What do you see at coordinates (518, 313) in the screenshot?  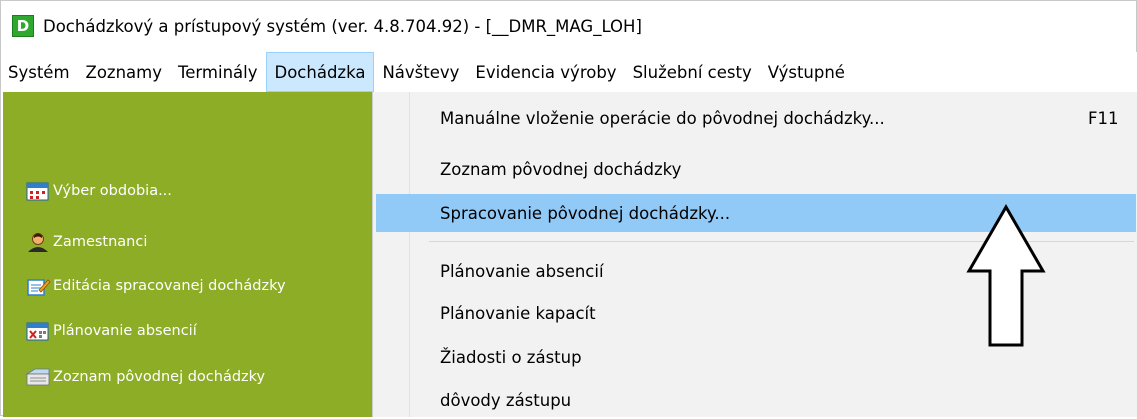 I see `menu-item-label: Plánovanie kapacít` at bounding box center [518, 313].